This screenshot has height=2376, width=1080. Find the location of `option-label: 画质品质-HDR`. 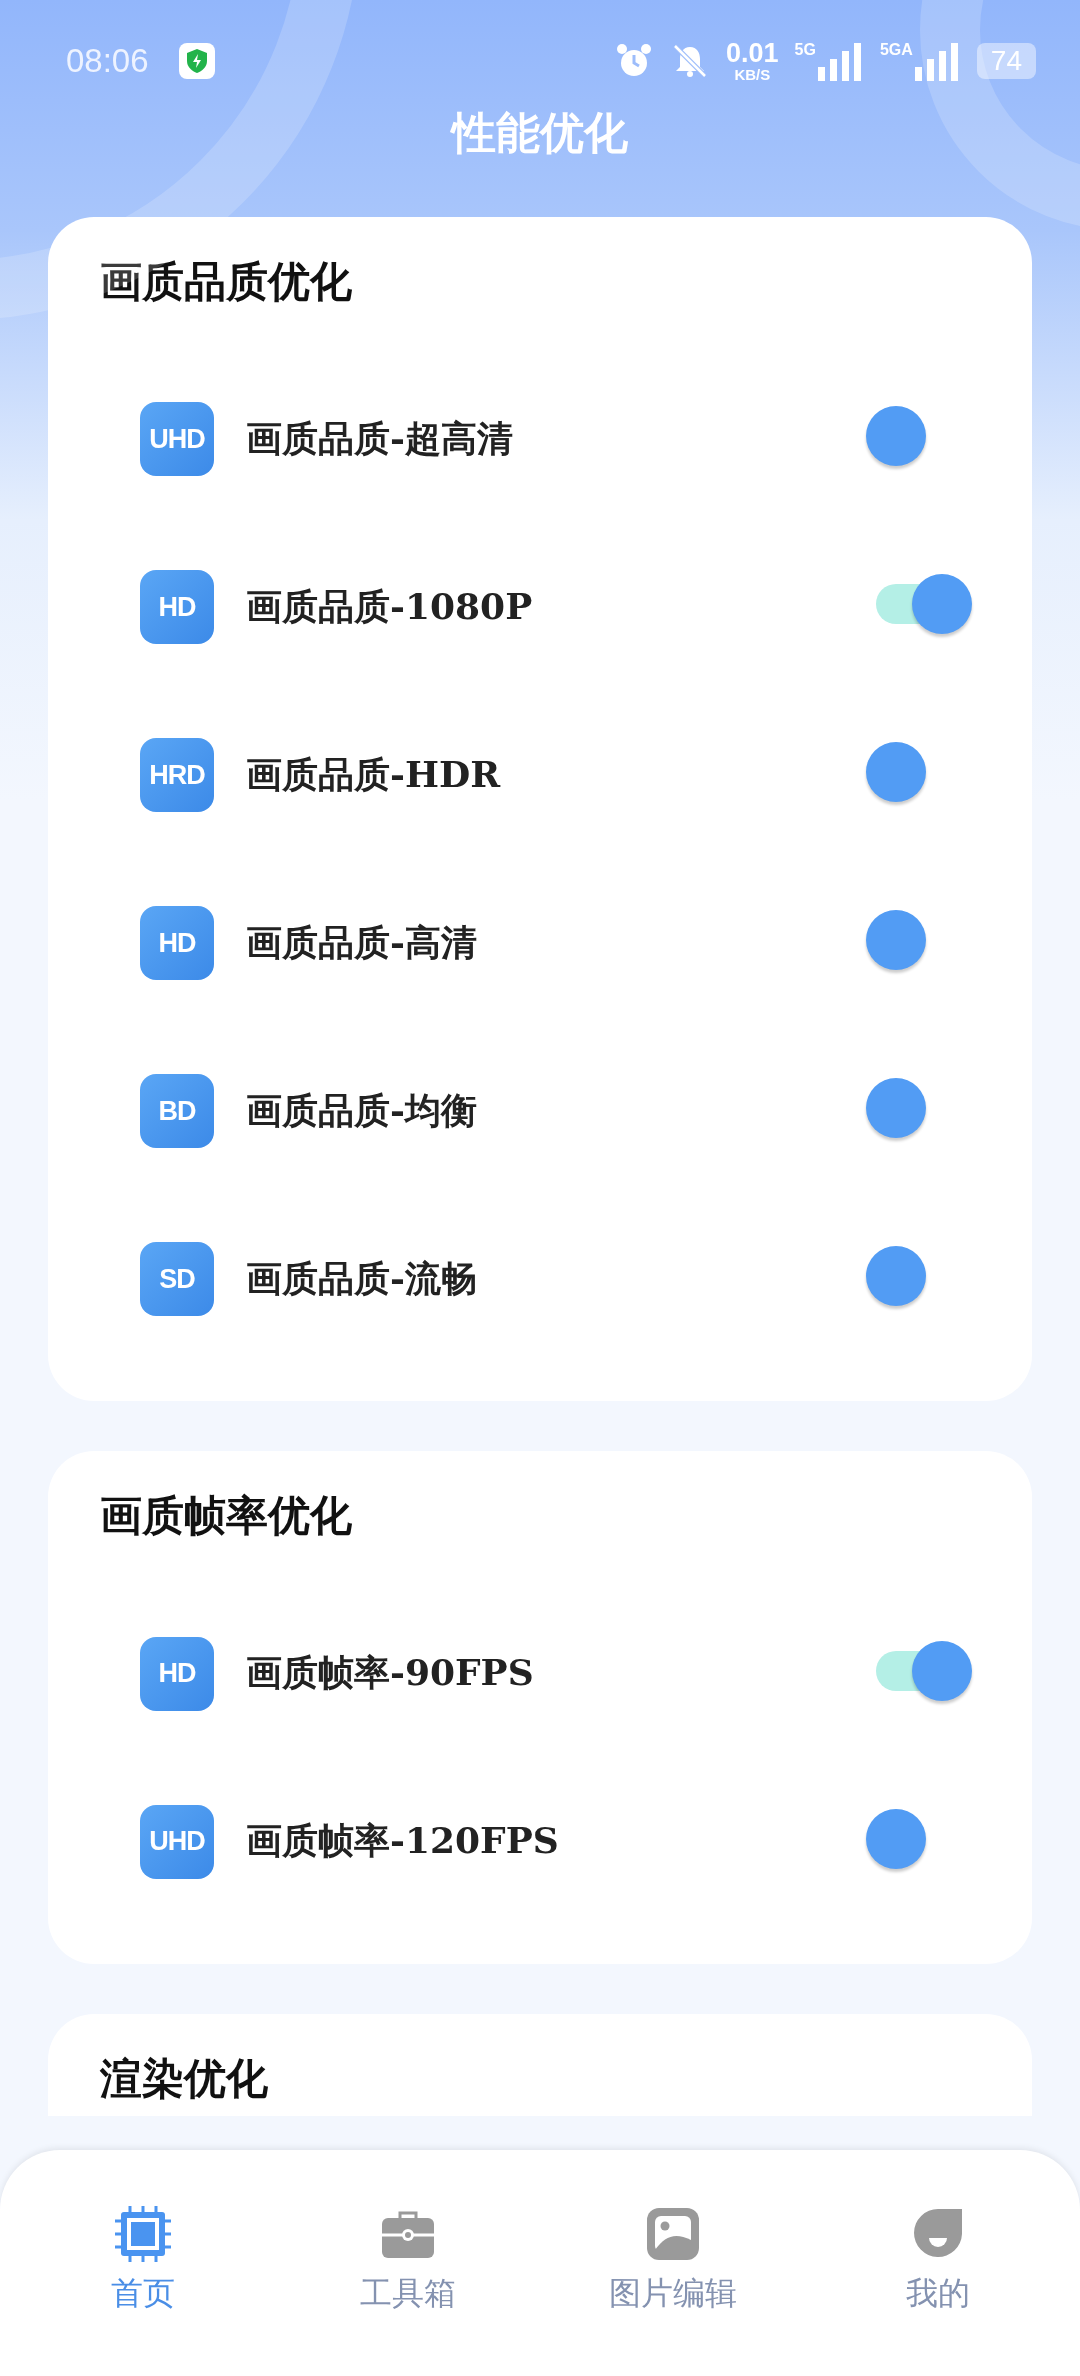

option-label: 画质品质-HDR is located at coordinates (374, 774).